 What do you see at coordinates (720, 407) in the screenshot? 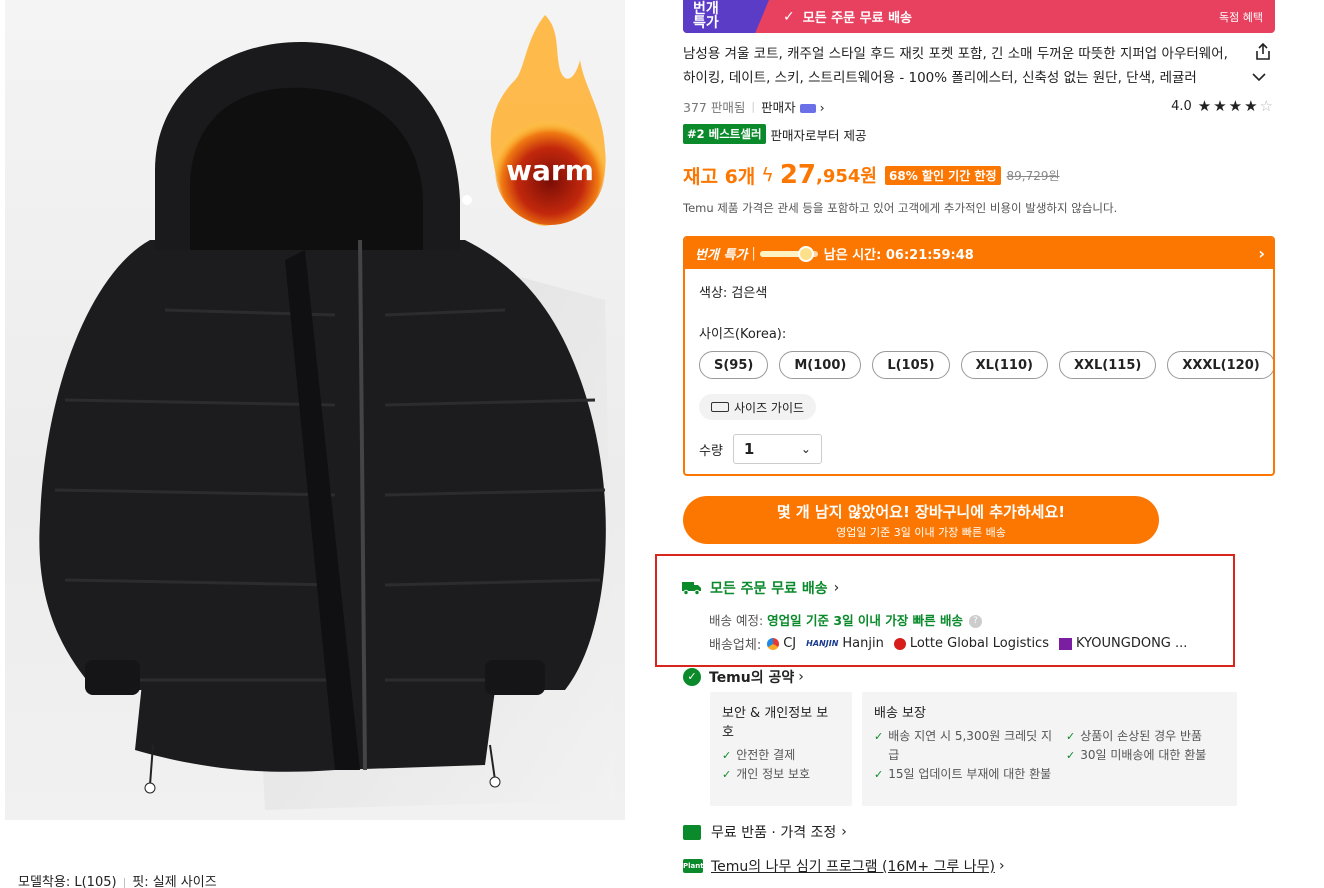
I see `ruler-icon` at bounding box center [720, 407].